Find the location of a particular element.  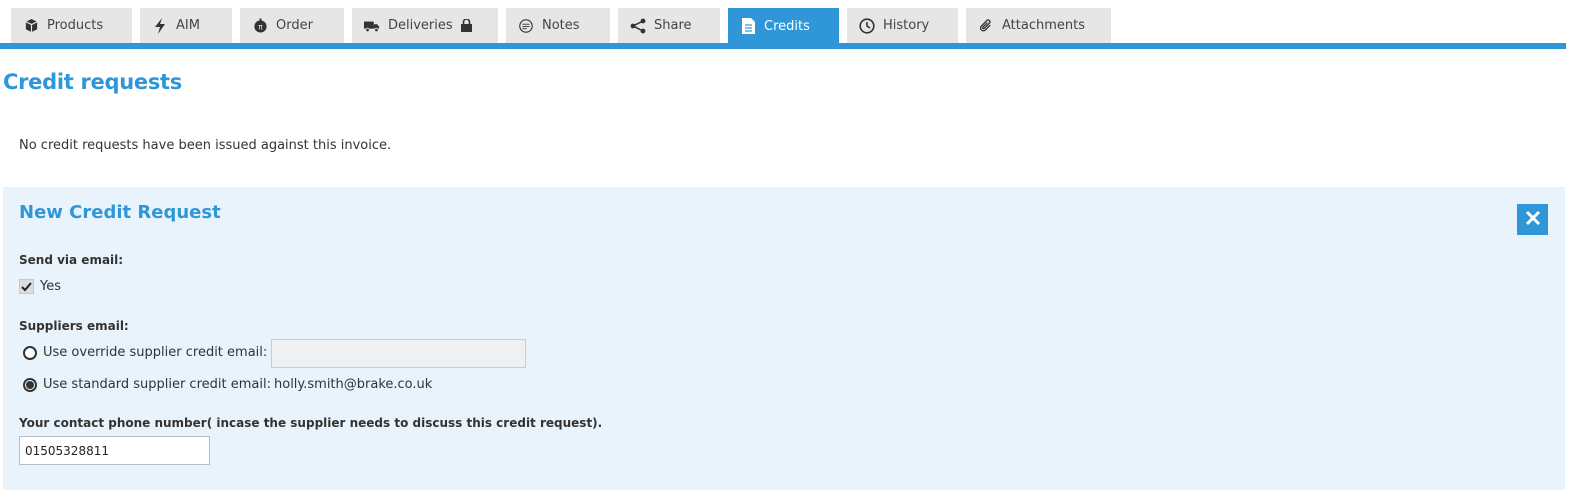

tab-label: Order is located at coordinates (294, 25).